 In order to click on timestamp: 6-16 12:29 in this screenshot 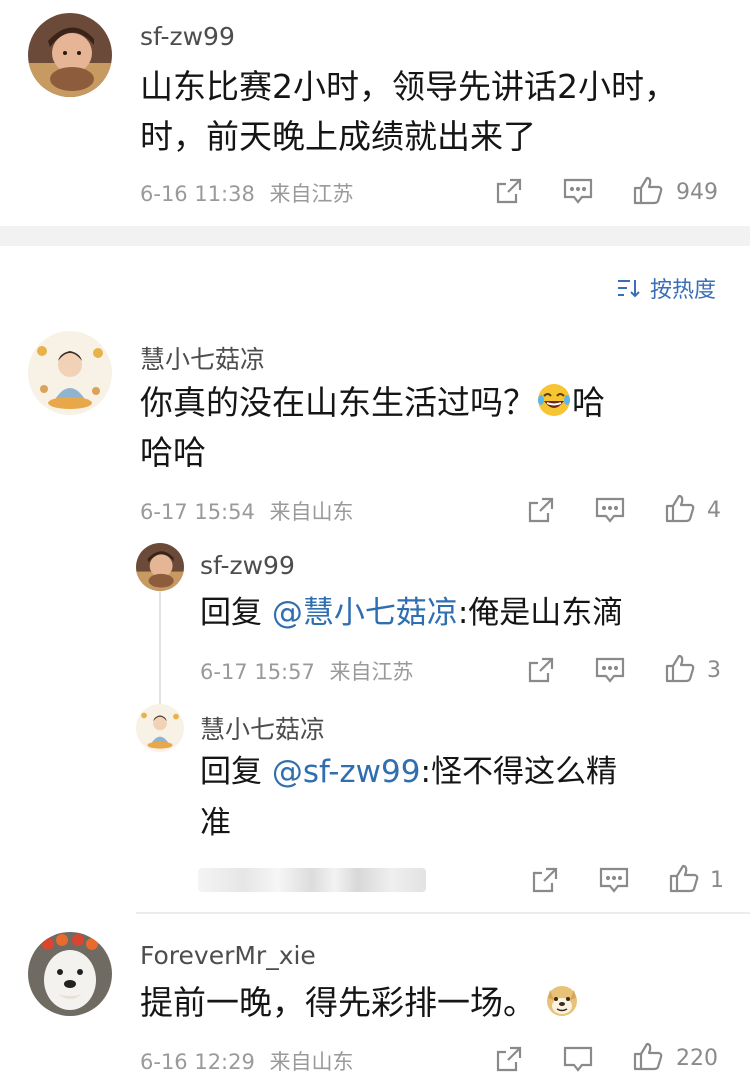, I will do `click(197, 1061)`.